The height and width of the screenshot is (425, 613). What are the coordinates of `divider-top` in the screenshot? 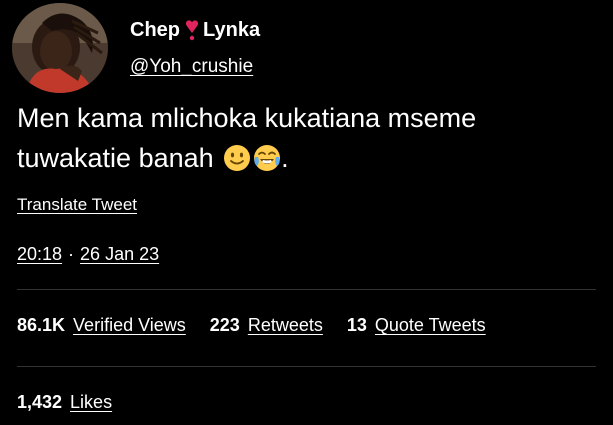 It's located at (306, 289).